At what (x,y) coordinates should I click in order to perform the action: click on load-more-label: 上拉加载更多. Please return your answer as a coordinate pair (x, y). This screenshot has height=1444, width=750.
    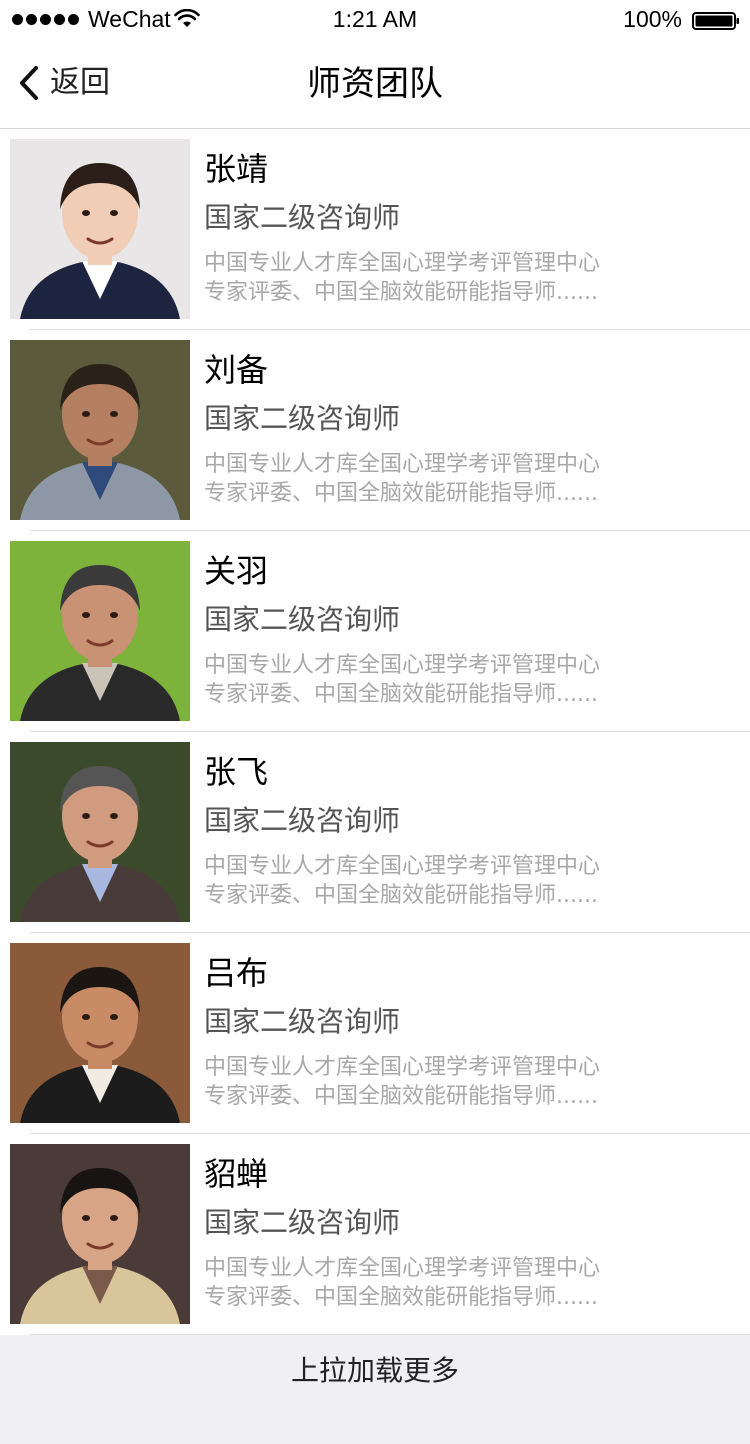
    Looking at the image, I should click on (374, 1370).